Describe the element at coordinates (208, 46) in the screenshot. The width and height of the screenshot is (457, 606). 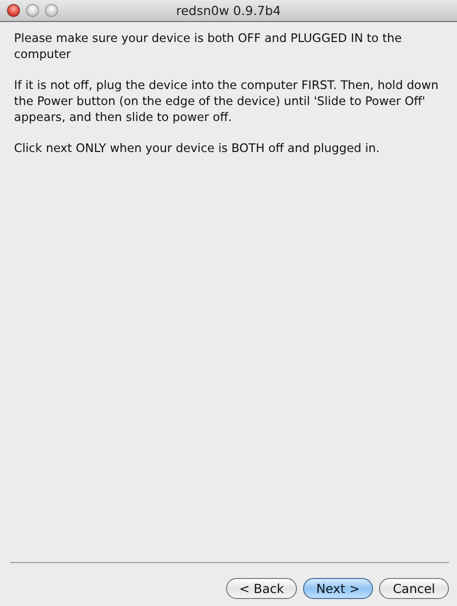
I see `instruction-text: Please make sure your device is both OFF and PLUGGED IN to the computer` at that location.